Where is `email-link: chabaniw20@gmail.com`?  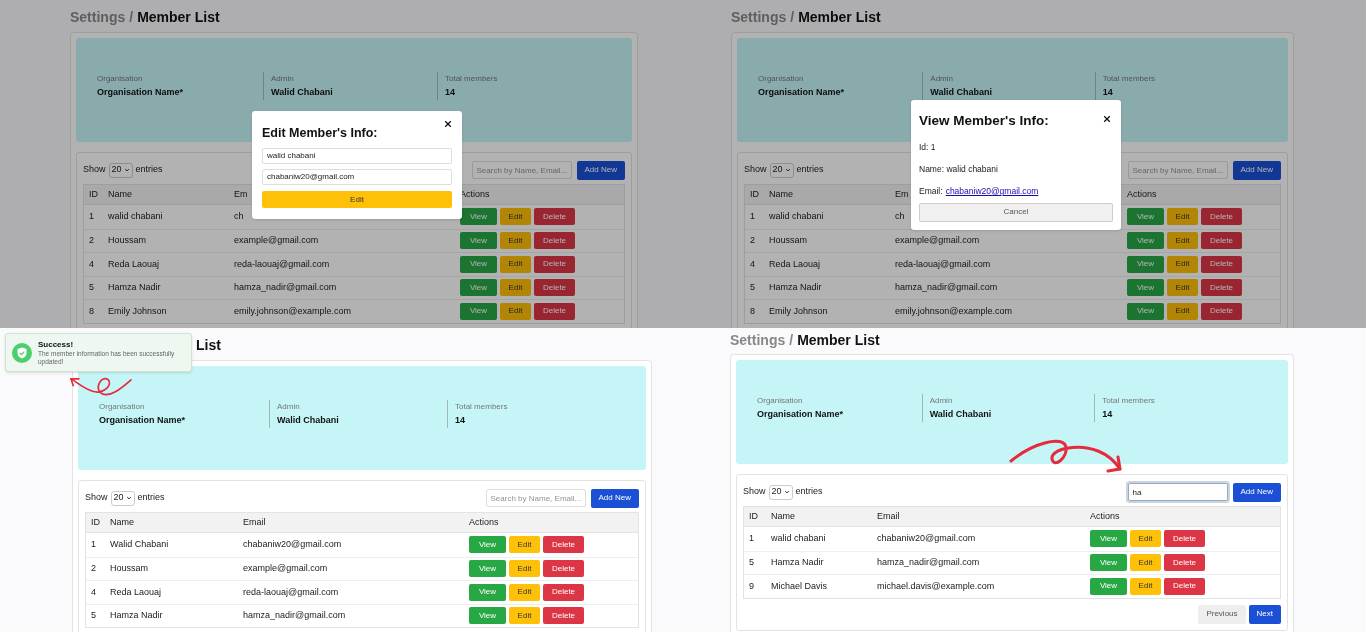
email-link: chabaniw20@gmail.com is located at coordinates (992, 192).